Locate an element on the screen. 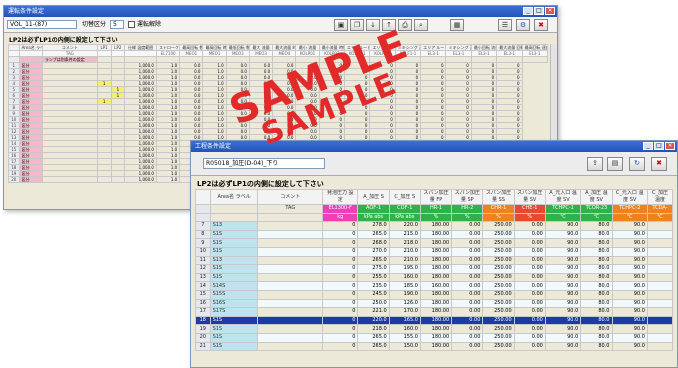 Image resolution: width=678 pixels, height=368 pixels. table-cell: 126.0 is located at coordinates (404, 303).